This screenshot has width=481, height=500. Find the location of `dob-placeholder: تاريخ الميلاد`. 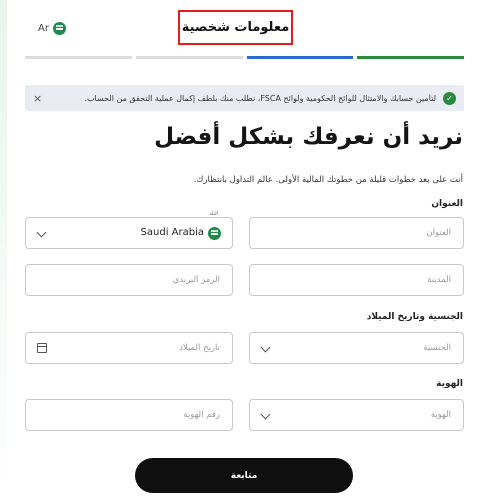

dob-placeholder: تاريخ الميلاد is located at coordinates (199, 348).